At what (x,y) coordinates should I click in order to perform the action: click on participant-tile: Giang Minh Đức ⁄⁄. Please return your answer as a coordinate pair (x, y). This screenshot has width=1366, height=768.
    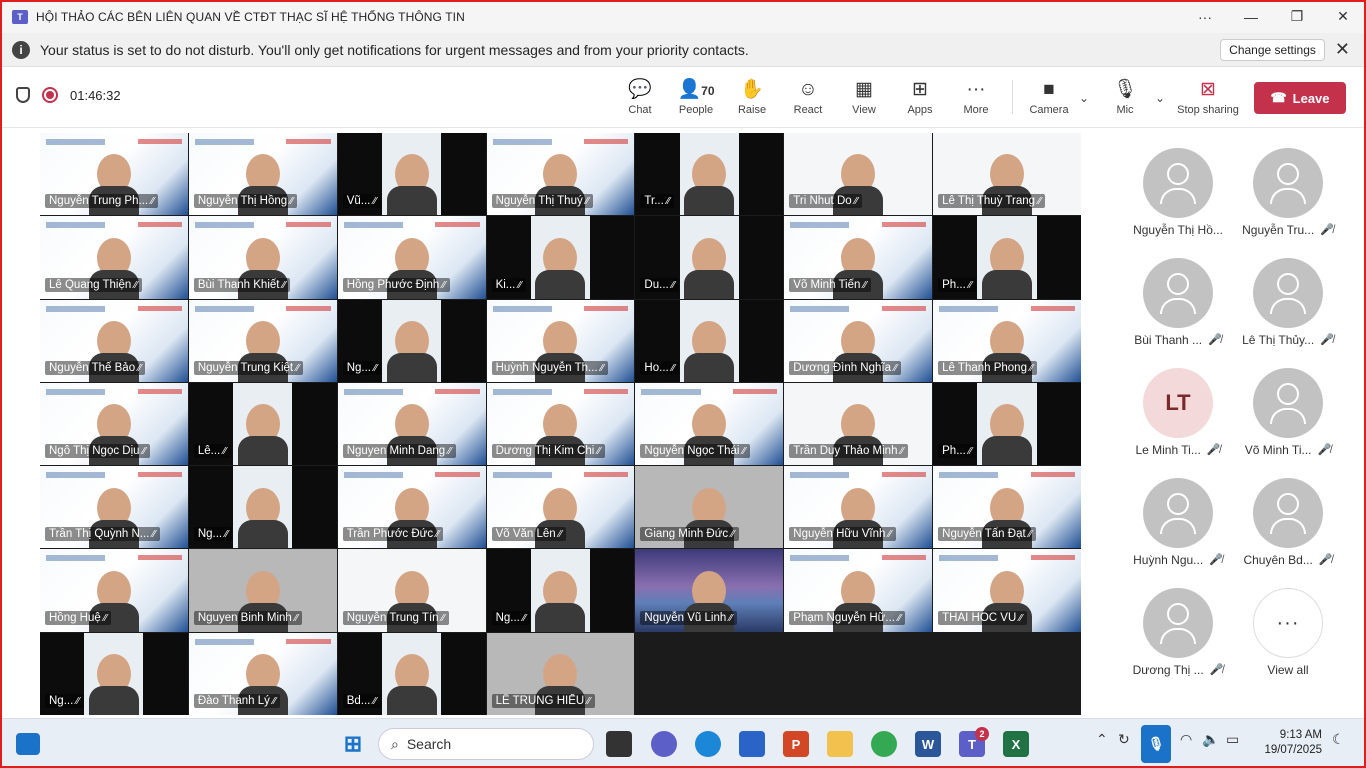
    Looking at the image, I should click on (709, 507).